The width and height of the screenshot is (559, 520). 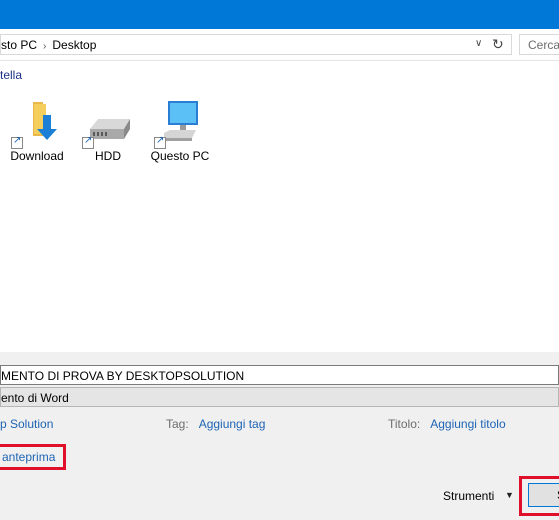 I want to click on filetype-select: ento di Word, so click(x=279, y=397).